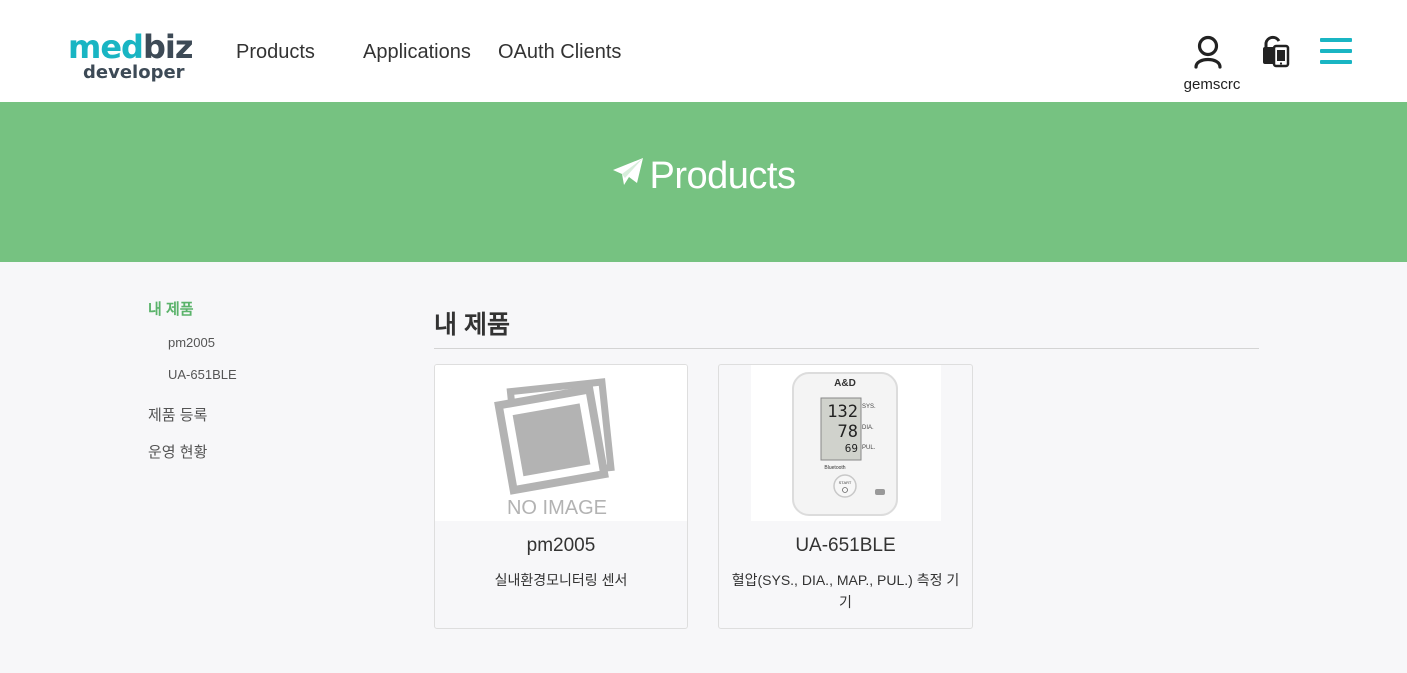 This screenshot has width=1407, height=673. What do you see at coordinates (845, 482) in the screenshot?
I see `device-start-label: START` at bounding box center [845, 482].